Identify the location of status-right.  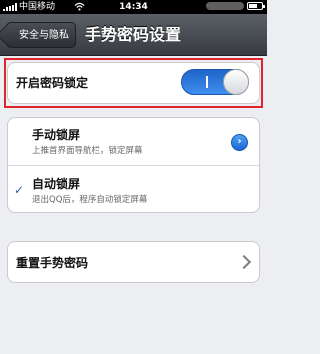
(235, 6).